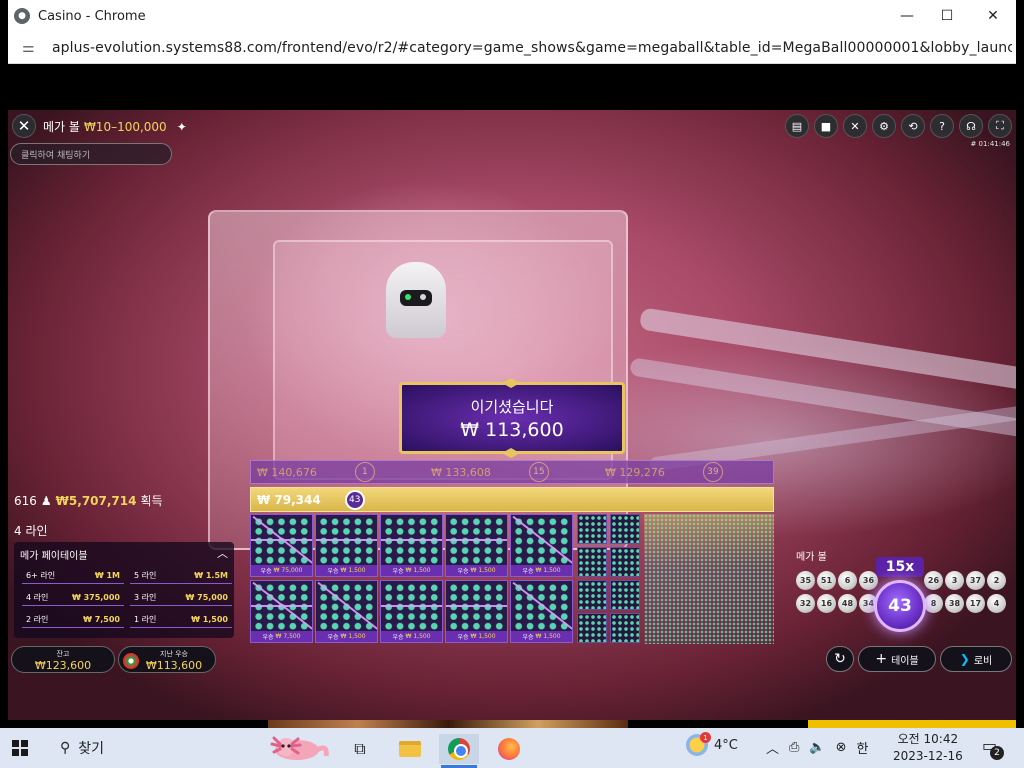 The height and width of the screenshot is (768, 1024). Describe the element at coordinates (712, 744) in the screenshot. I see `weather-widget: 1 4°C` at that location.